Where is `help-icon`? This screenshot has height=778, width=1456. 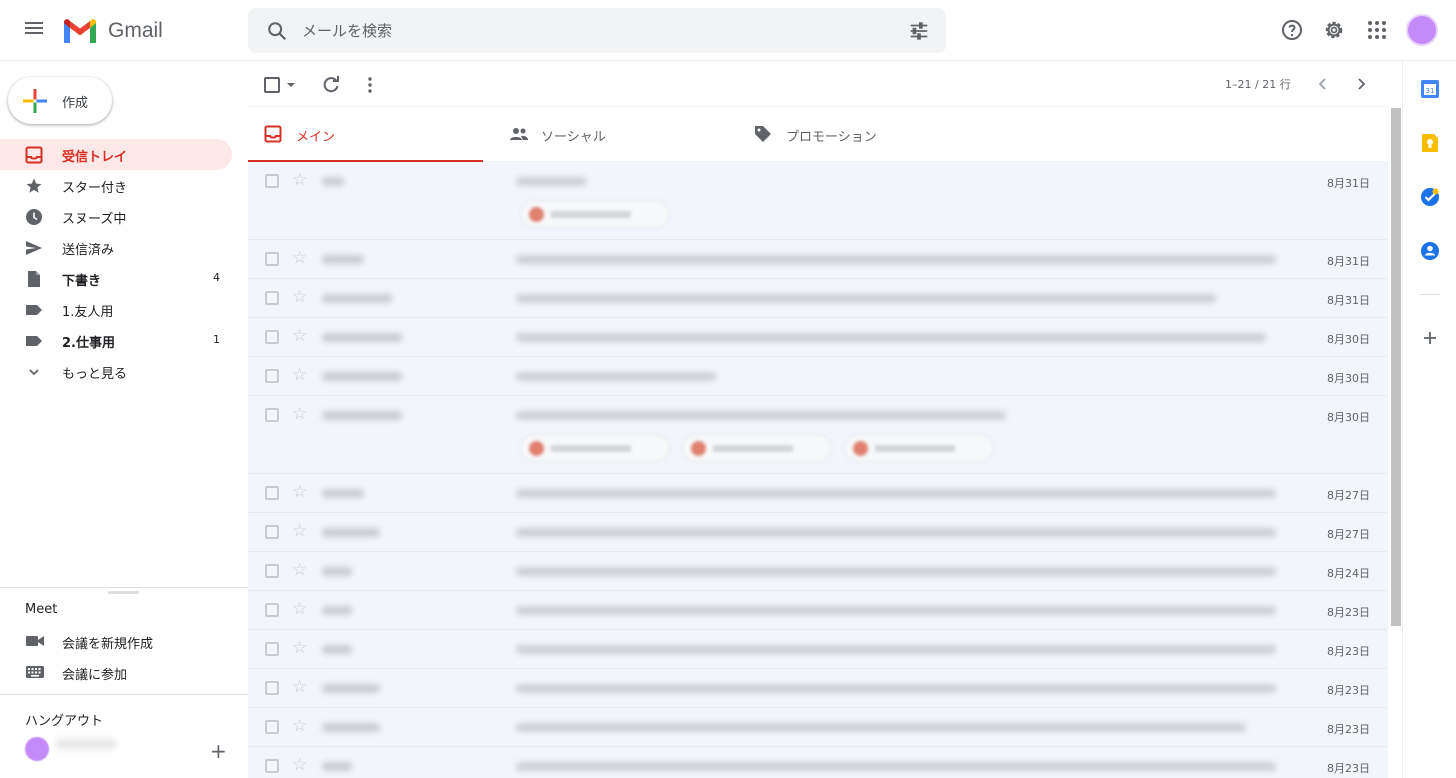 help-icon is located at coordinates (1292, 30).